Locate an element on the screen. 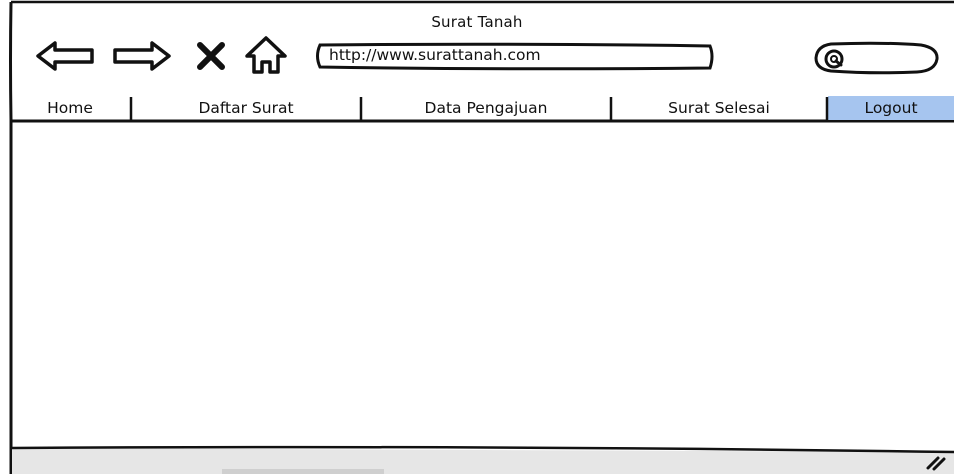 The height and width of the screenshot is (476, 954). stop-button is located at coordinates (211, 56).